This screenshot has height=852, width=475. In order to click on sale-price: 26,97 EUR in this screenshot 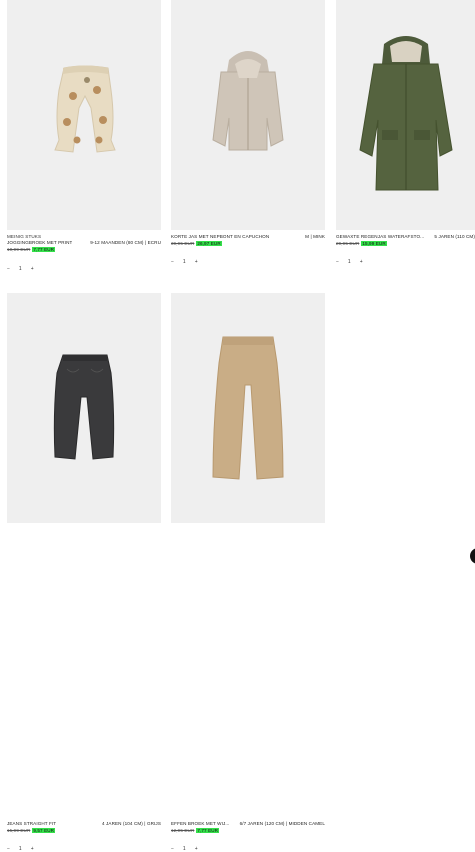, I will do `click(209, 243)`.